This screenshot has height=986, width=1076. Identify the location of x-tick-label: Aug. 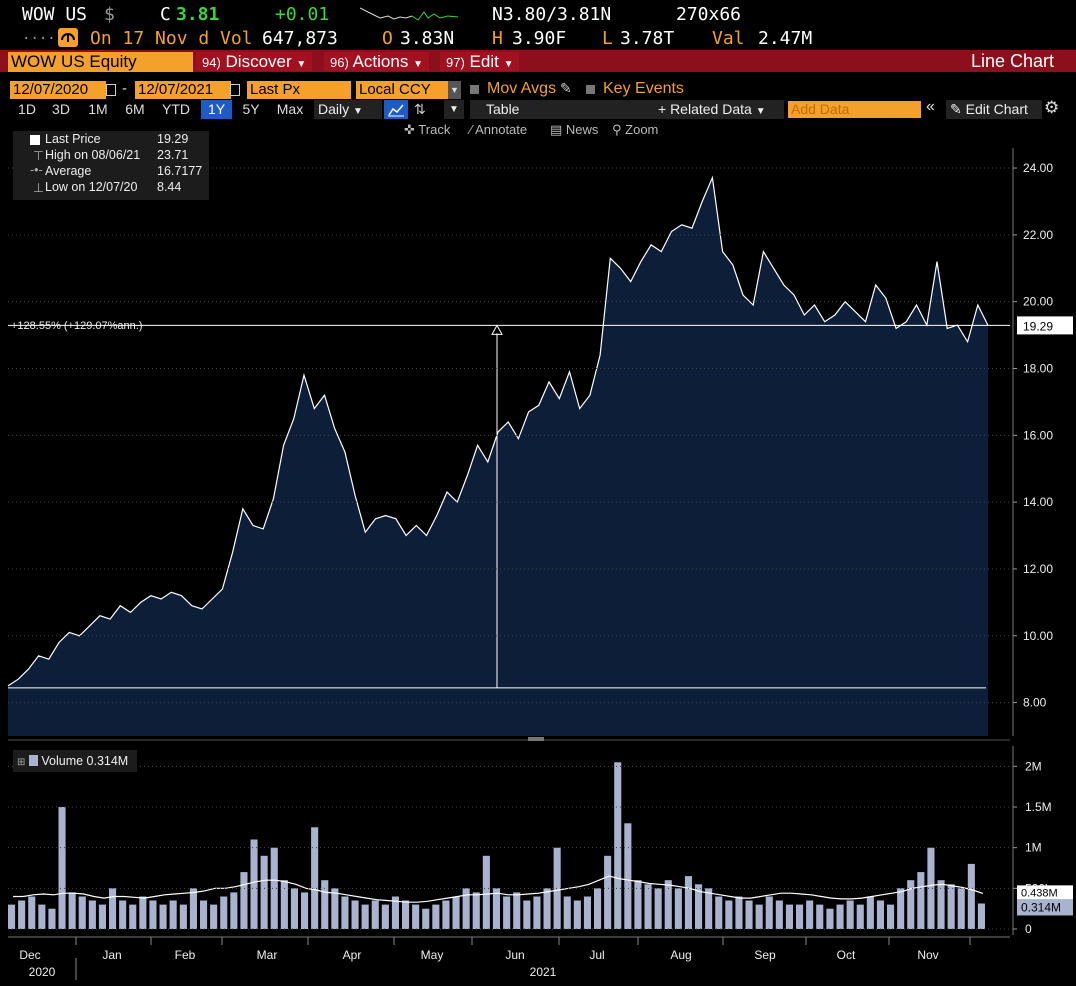
(680, 955).